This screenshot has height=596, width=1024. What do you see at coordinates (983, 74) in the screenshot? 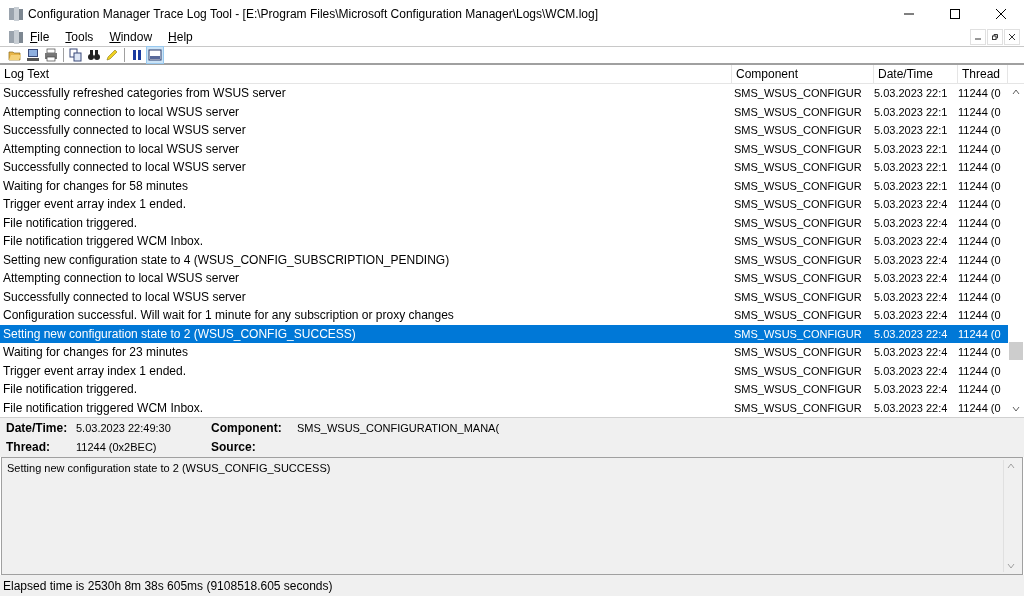
I see `column-header: Thread` at bounding box center [983, 74].